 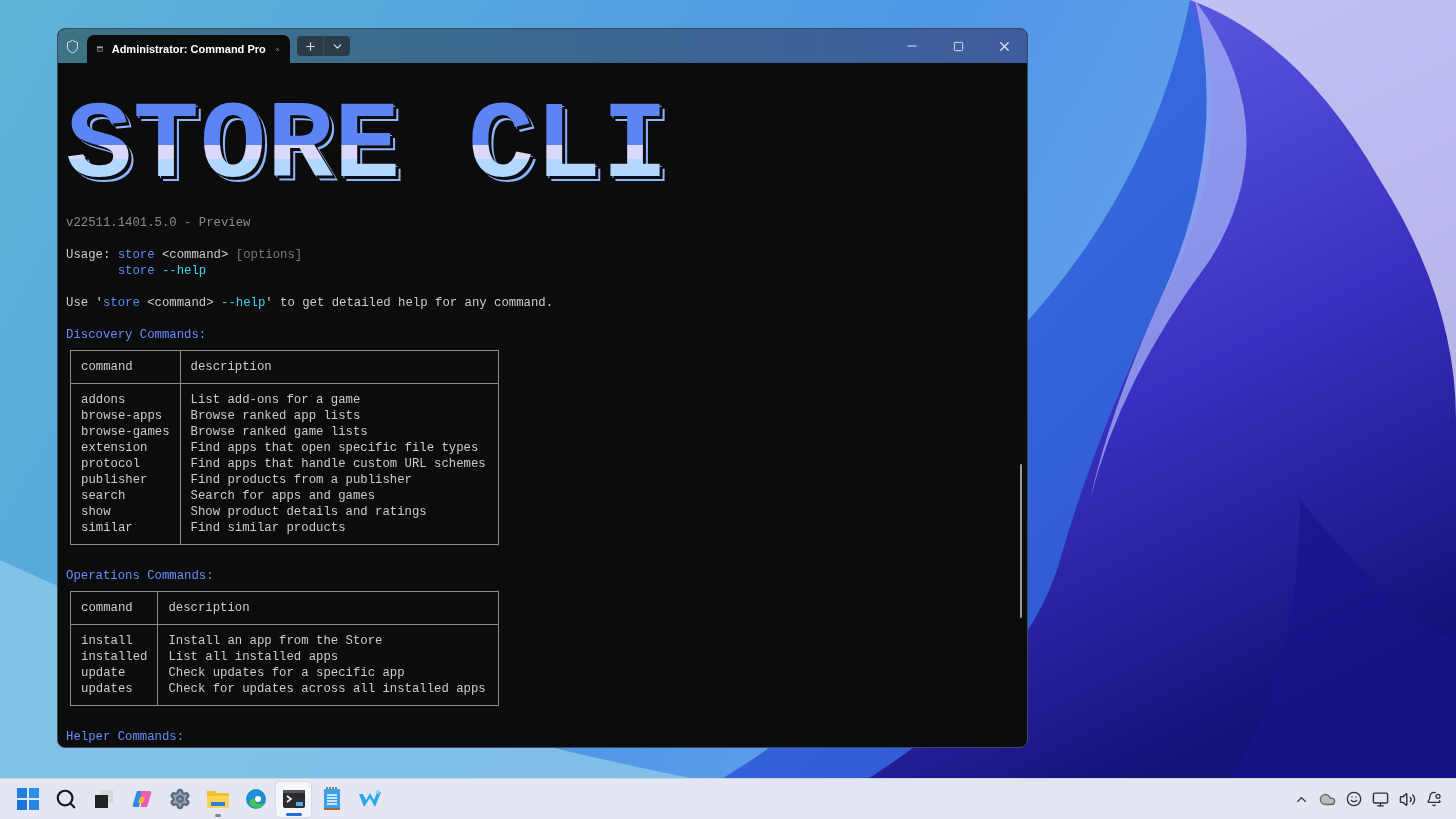 What do you see at coordinates (339, 395) in the screenshot?
I see `table-cell: List add-ons for a game` at bounding box center [339, 395].